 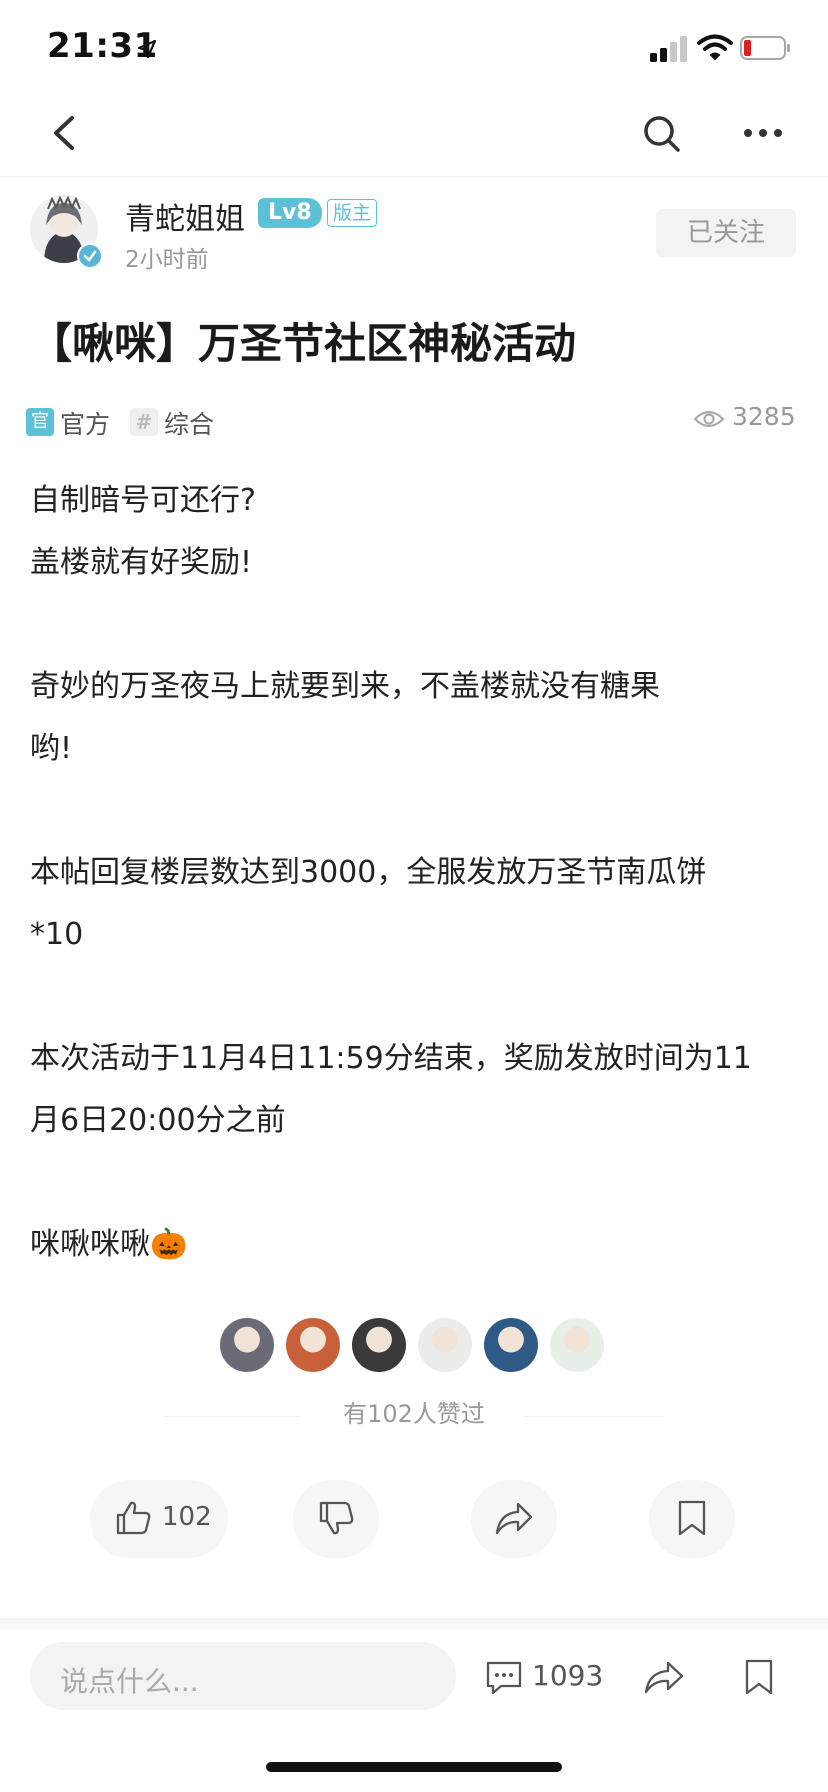 What do you see at coordinates (185, 216) in the screenshot?
I see `author-name: 青蛇姐姐` at bounding box center [185, 216].